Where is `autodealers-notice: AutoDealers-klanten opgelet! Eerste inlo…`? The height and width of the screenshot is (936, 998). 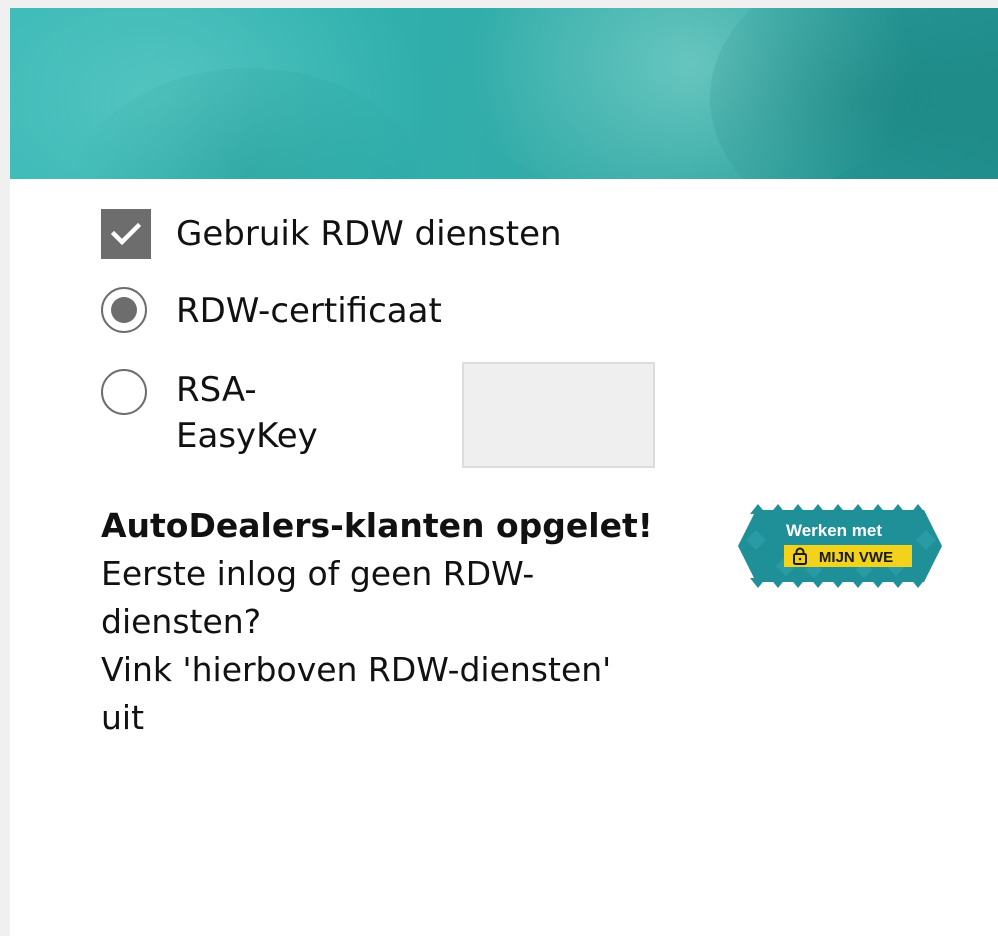
autodealers-notice: AutoDealers-klanten opgelet! Eerste inlo… is located at coordinates (391, 622).